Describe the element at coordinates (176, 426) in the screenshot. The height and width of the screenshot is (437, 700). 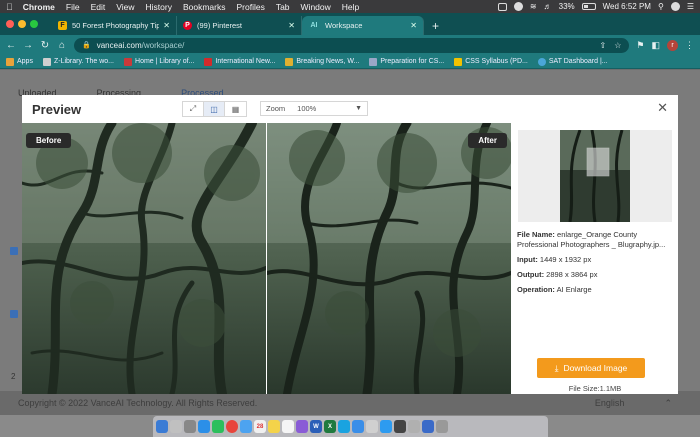
I see `launchpad-icon` at that location.